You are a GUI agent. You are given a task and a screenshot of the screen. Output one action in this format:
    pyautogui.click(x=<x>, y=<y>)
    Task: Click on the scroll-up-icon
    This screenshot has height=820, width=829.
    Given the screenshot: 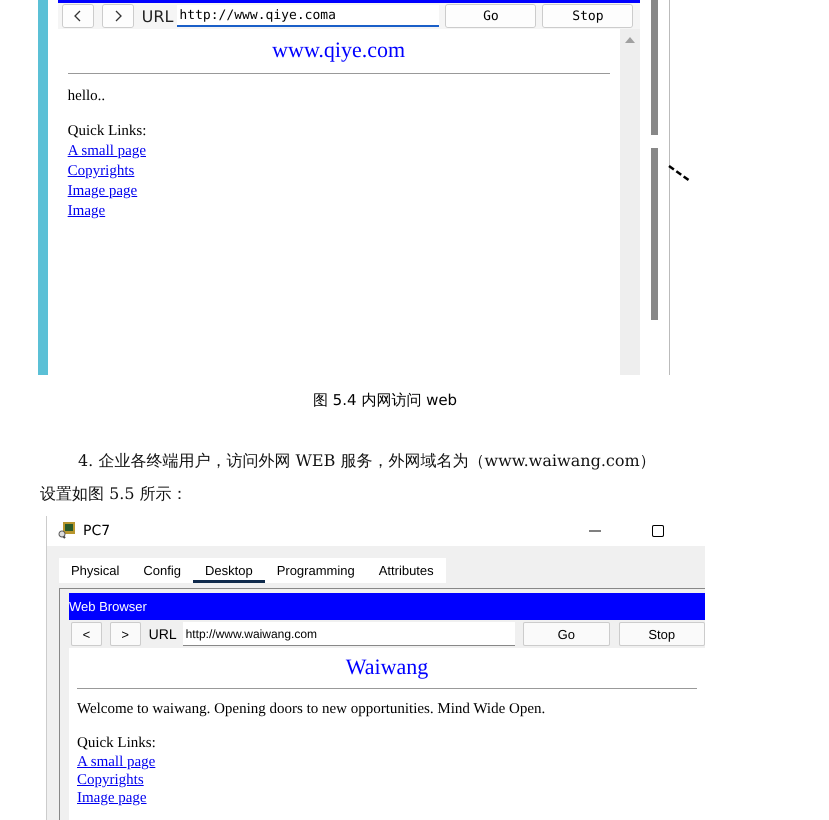 What is the action you would take?
    pyautogui.click(x=630, y=40)
    